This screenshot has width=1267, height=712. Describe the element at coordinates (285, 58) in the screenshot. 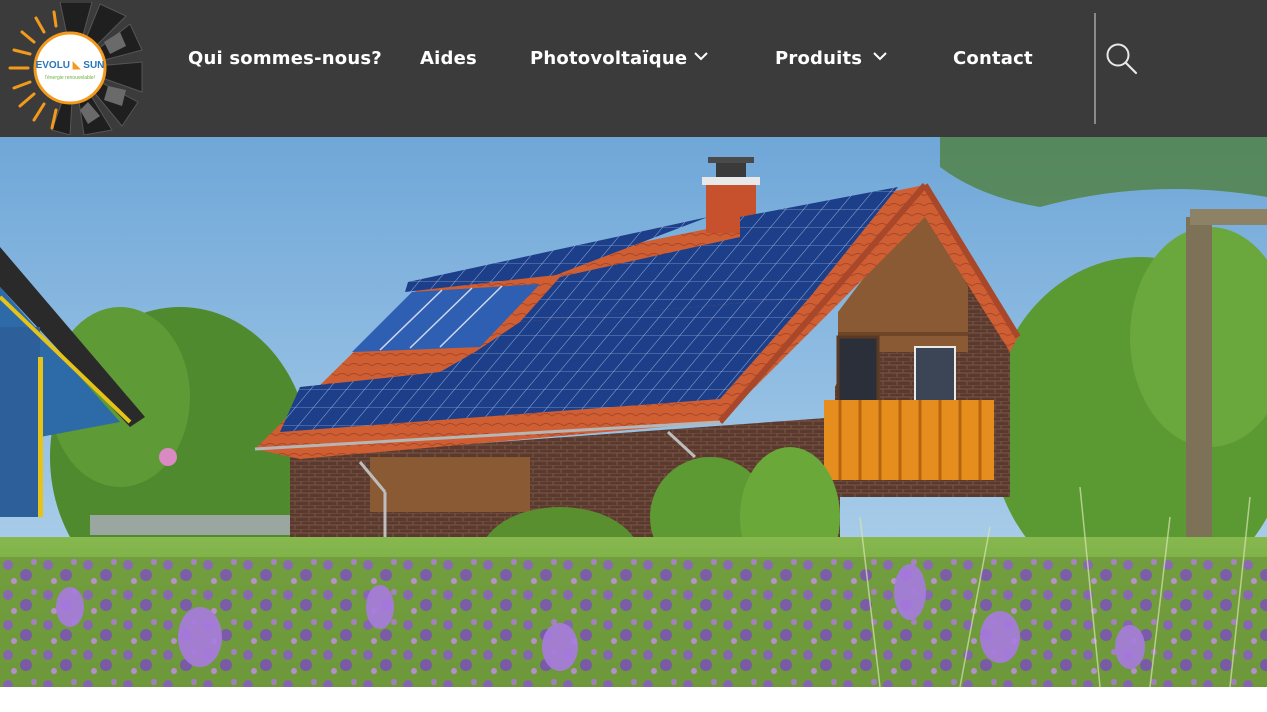

I see `nav-item-qui-sommes-nous: Qui sommes-nous?` at that location.